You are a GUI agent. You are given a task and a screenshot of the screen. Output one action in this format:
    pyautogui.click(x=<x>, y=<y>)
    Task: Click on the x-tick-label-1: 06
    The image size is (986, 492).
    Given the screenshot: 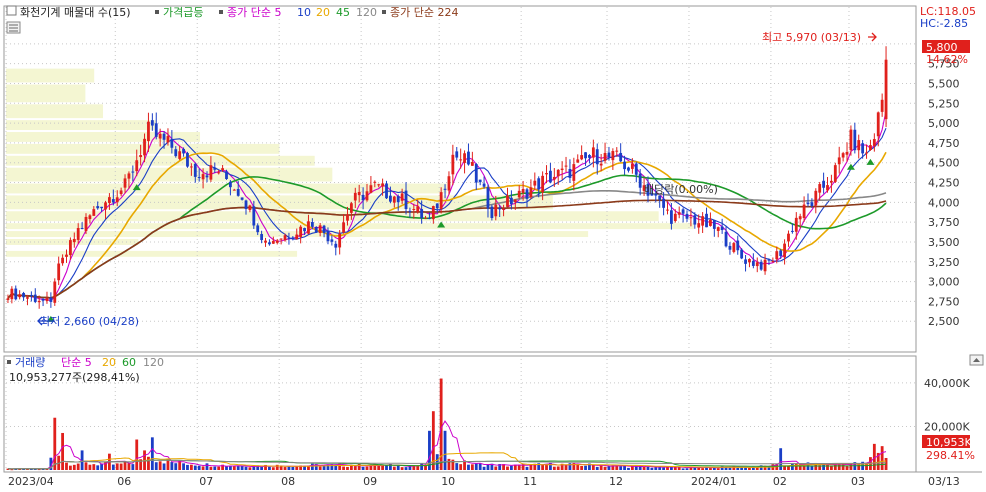 What is the action you would take?
    pyautogui.click(x=124, y=481)
    